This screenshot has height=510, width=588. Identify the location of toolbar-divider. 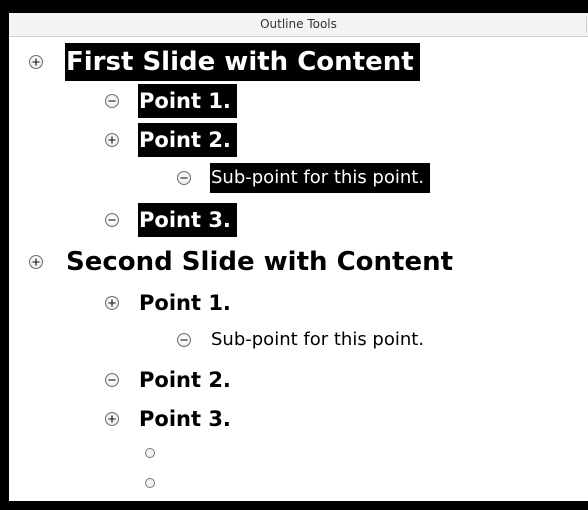
(586, 25).